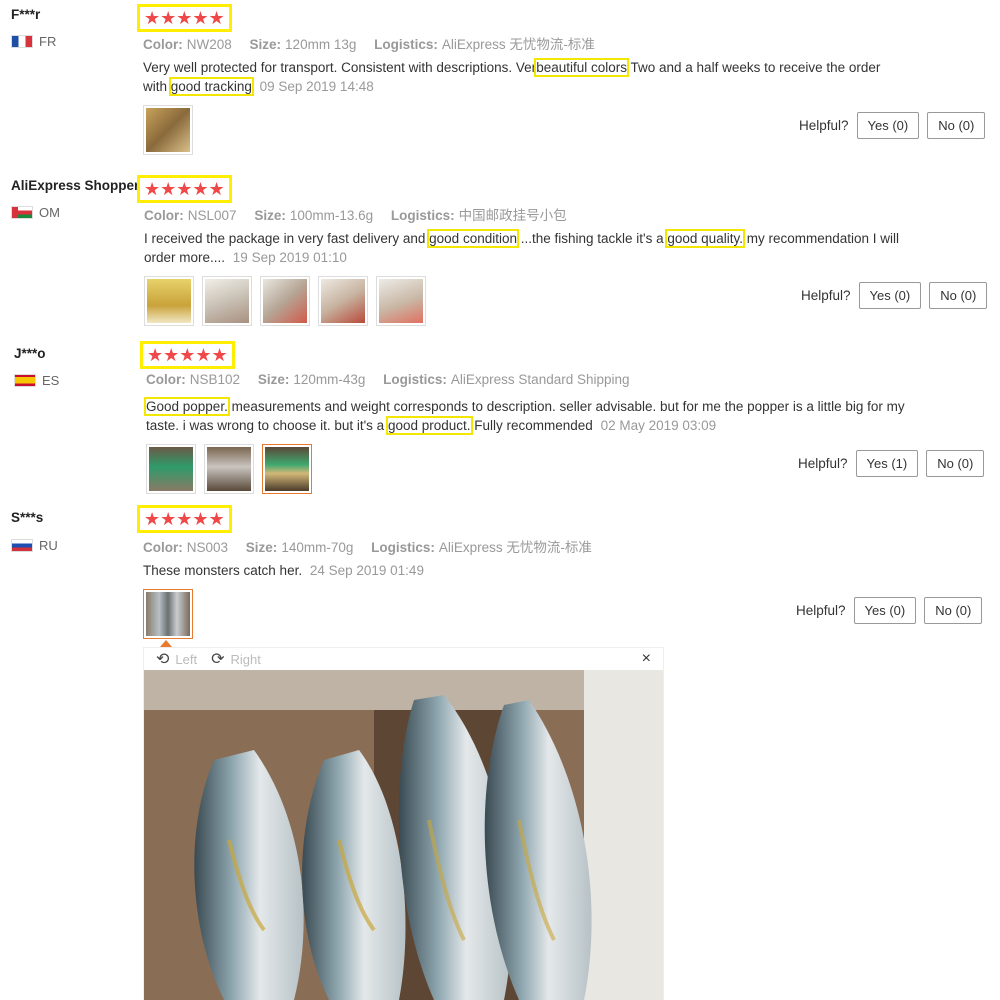  What do you see at coordinates (35, 212) in the screenshot?
I see `reviewer-country: OM` at bounding box center [35, 212].